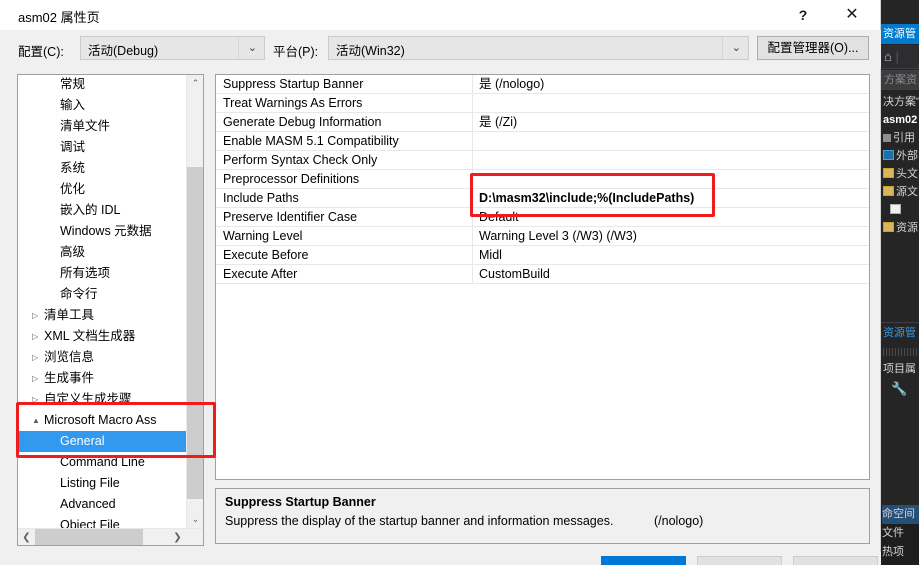 This screenshot has height=565, width=919. What do you see at coordinates (900, 120) in the screenshot?
I see `project-node: asm02` at bounding box center [900, 120].